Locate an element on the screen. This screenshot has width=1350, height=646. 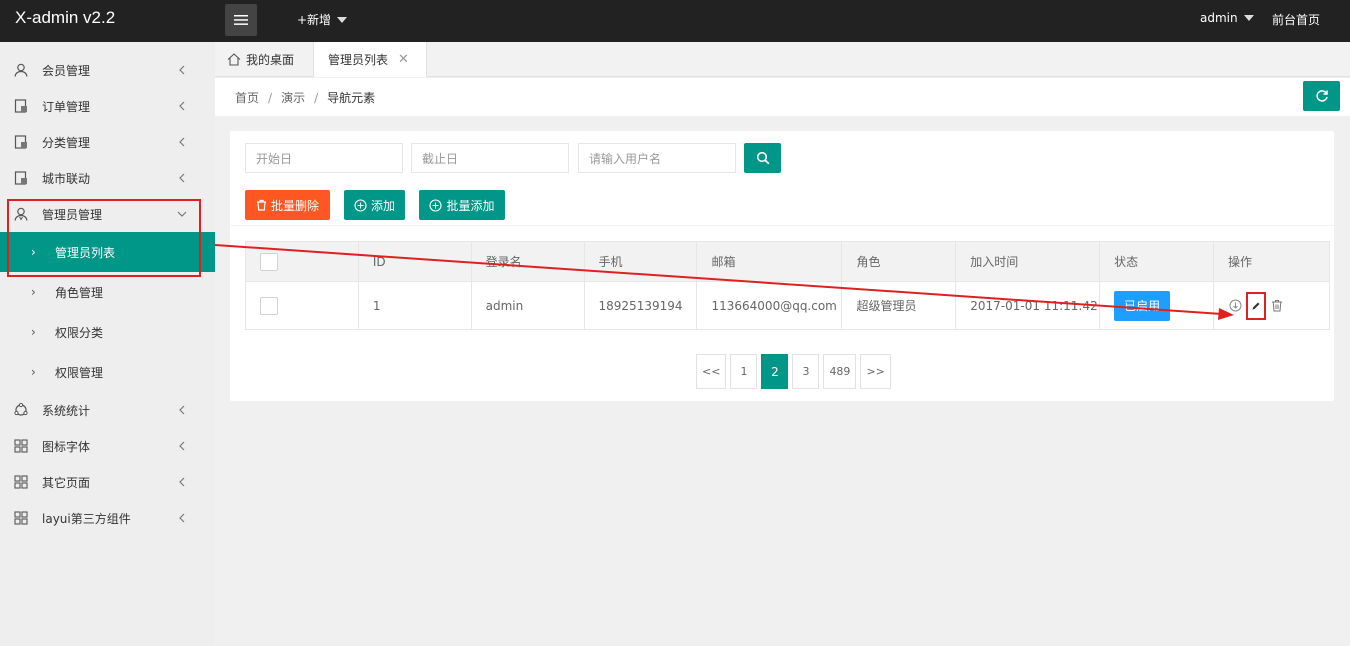
pagination: << 1 2 3 489 >> is located at coordinates (793, 371).